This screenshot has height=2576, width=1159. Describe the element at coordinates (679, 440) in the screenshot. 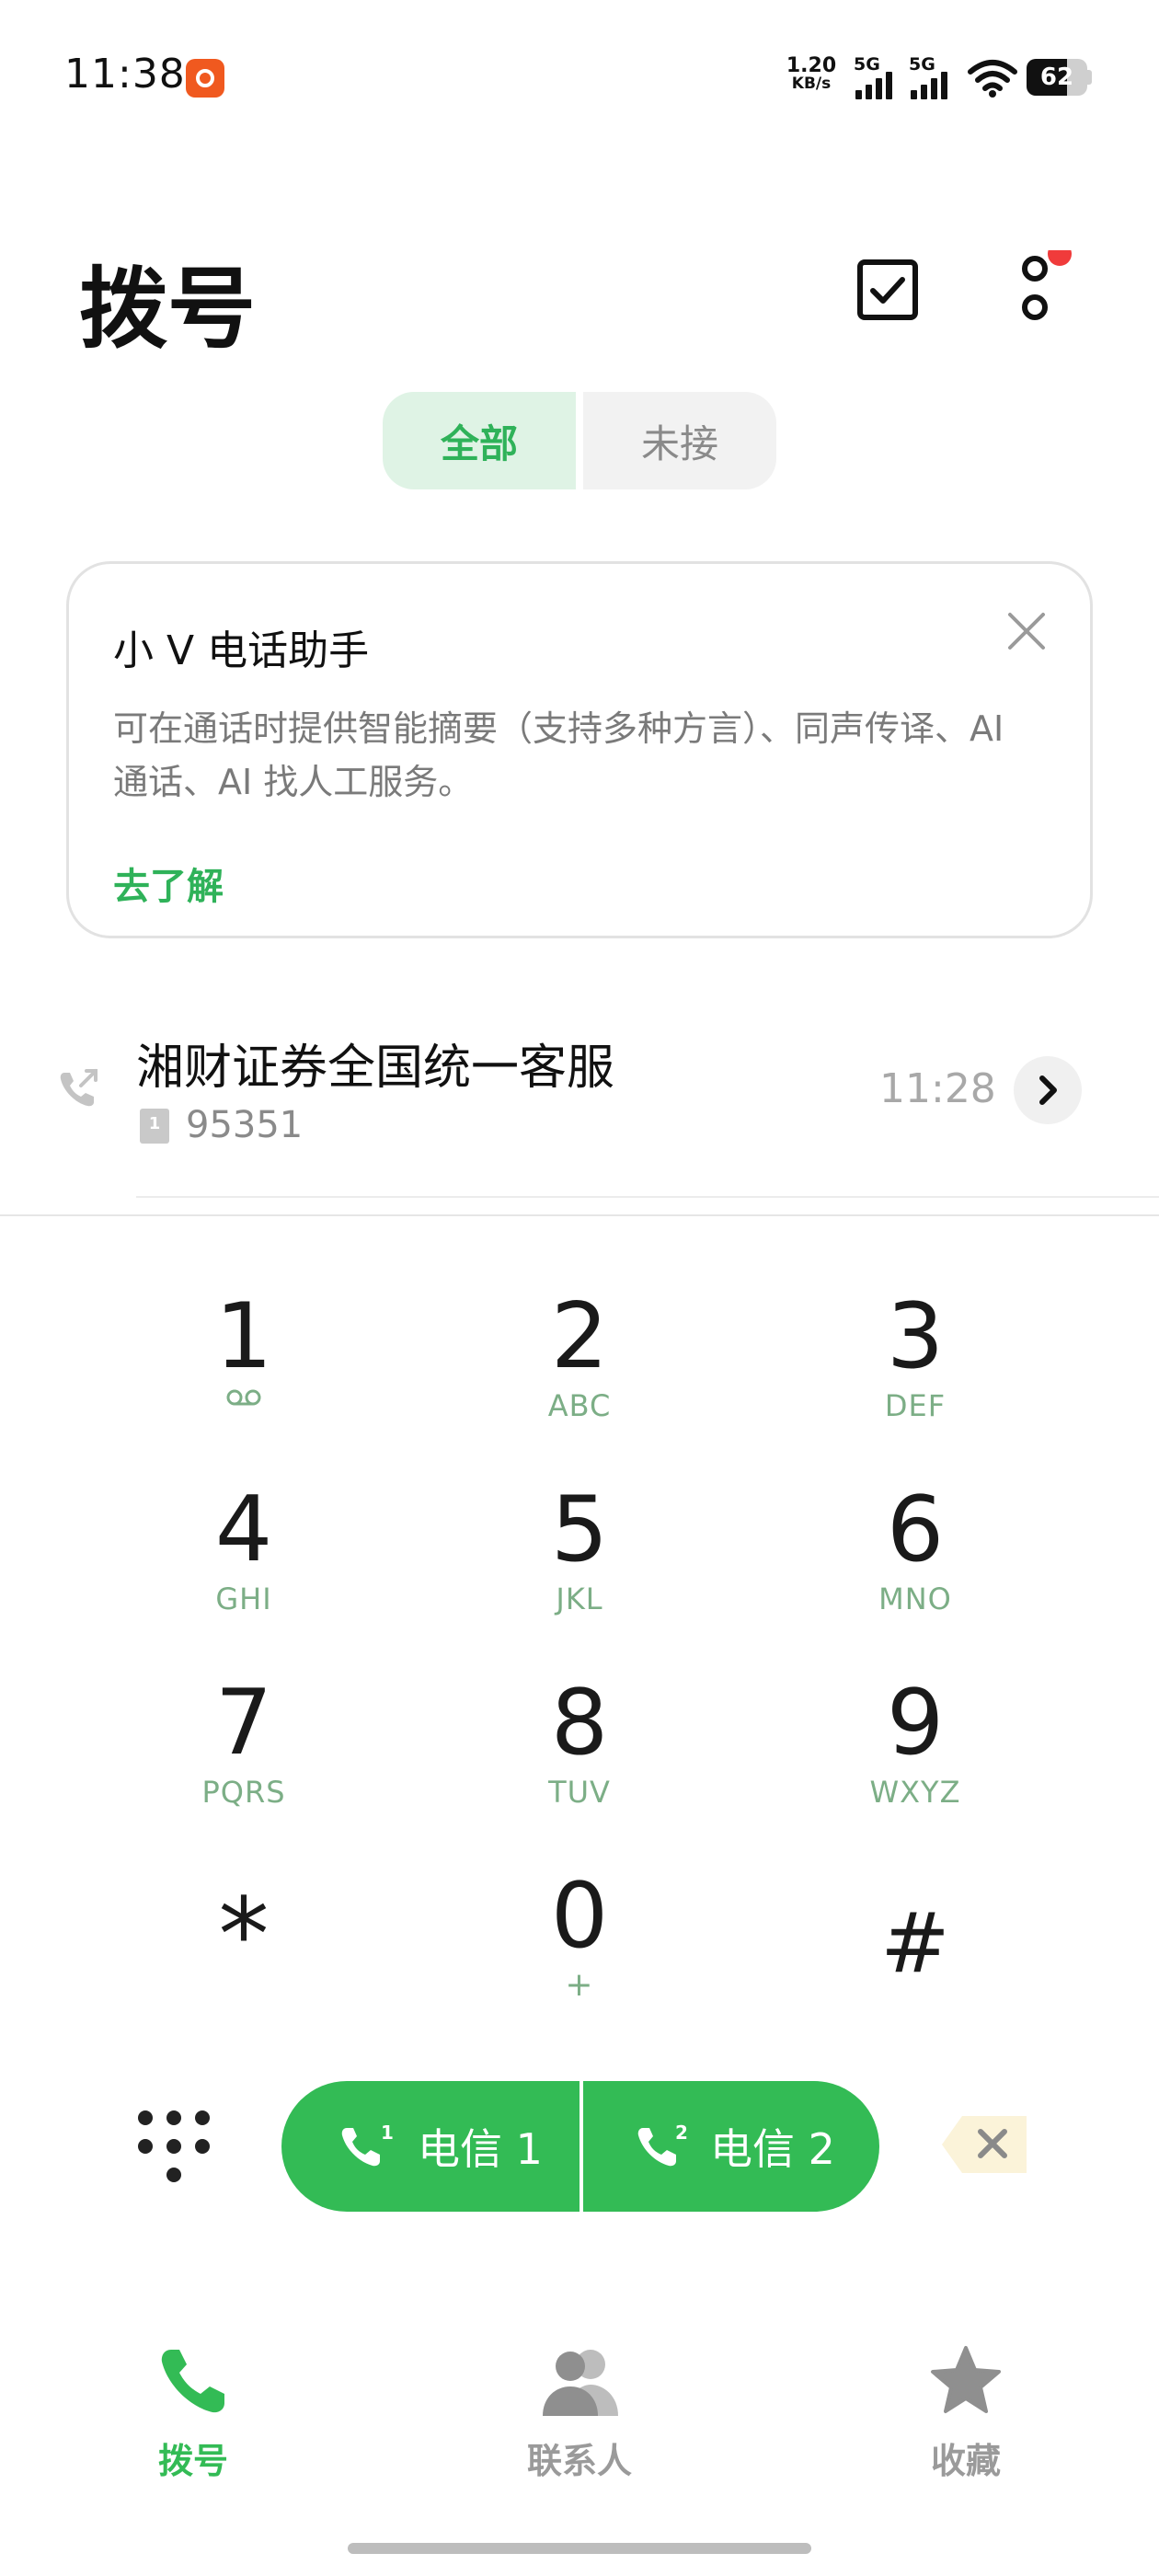

I see `tab-missed: 未接` at that location.